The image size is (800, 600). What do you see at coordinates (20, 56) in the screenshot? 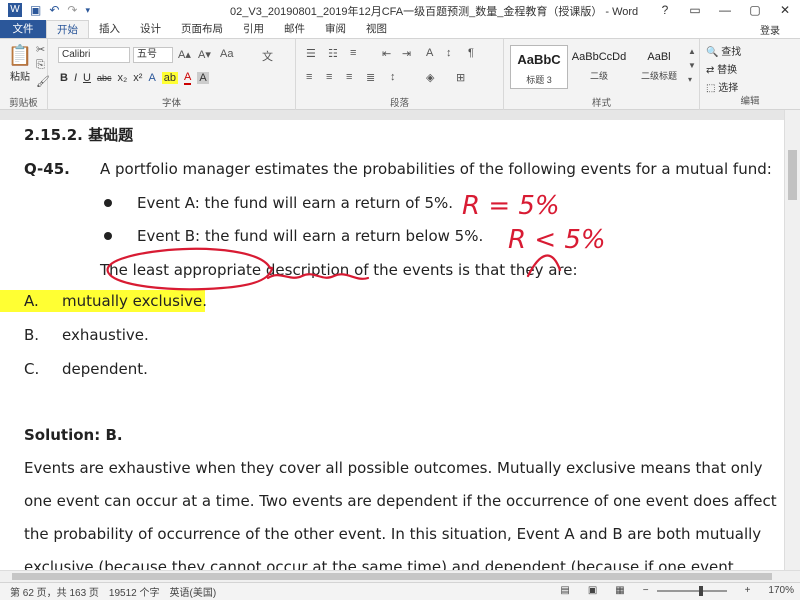
I see `clipboard-icon: 📋` at bounding box center [20, 56].